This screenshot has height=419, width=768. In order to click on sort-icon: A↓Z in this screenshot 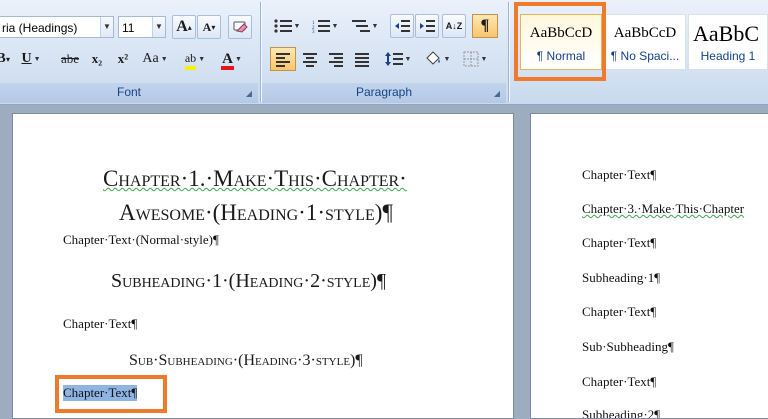, I will do `click(454, 26)`.